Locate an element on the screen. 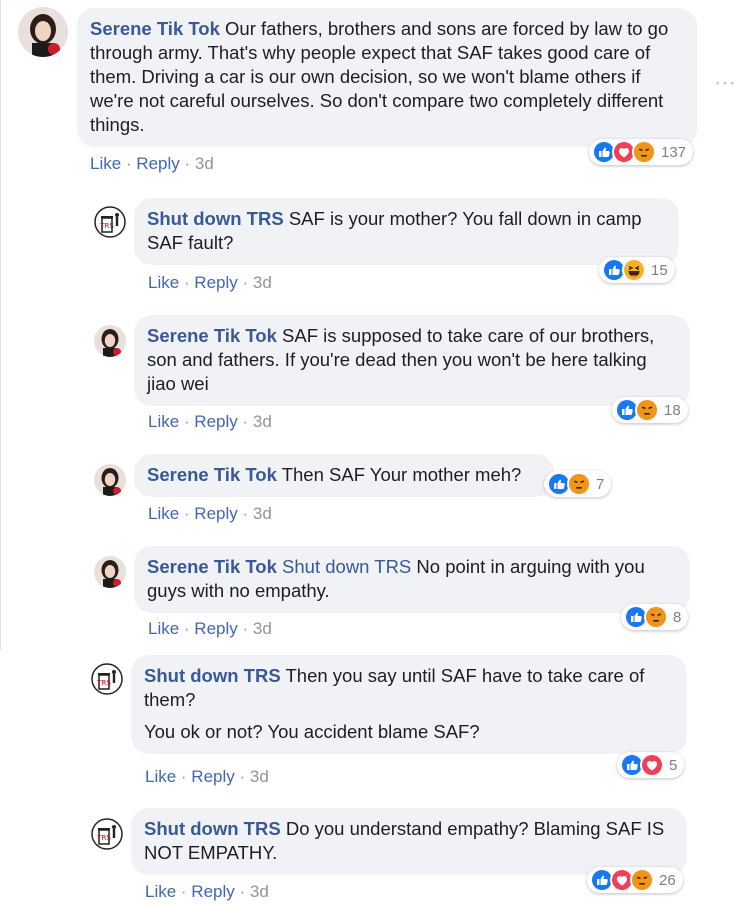 The image size is (751, 904). comment-text: Then SAF Your mother meh? is located at coordinates (401, 474).